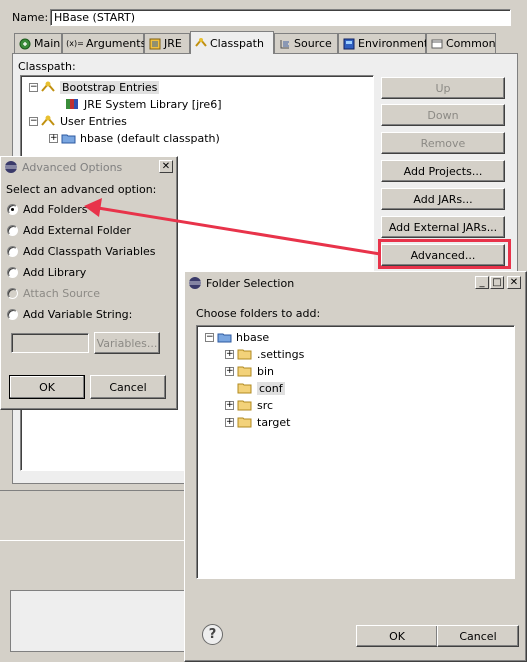 The height and width of the screenshot is (662, 527). I want to click on tab-jre: JRE, so click(167, 43).